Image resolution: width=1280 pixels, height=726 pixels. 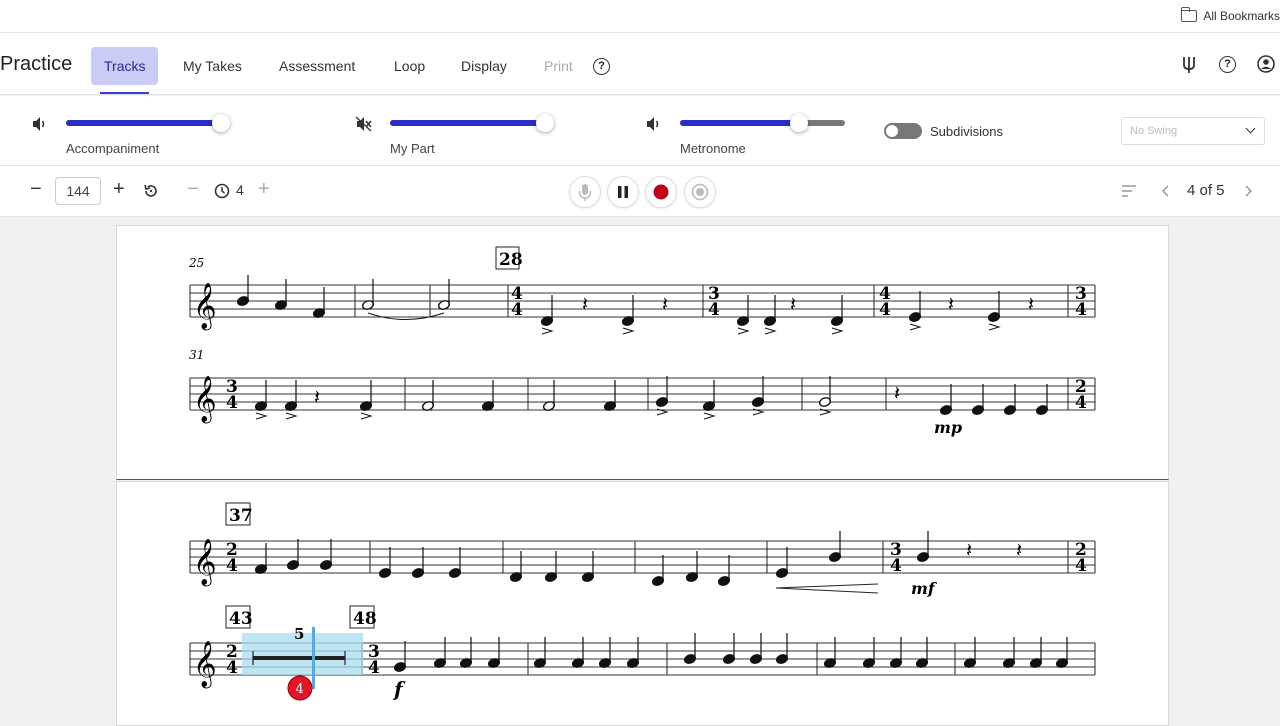 I want to click on tab-assessment: Assessment, so click(x=317, y=66).